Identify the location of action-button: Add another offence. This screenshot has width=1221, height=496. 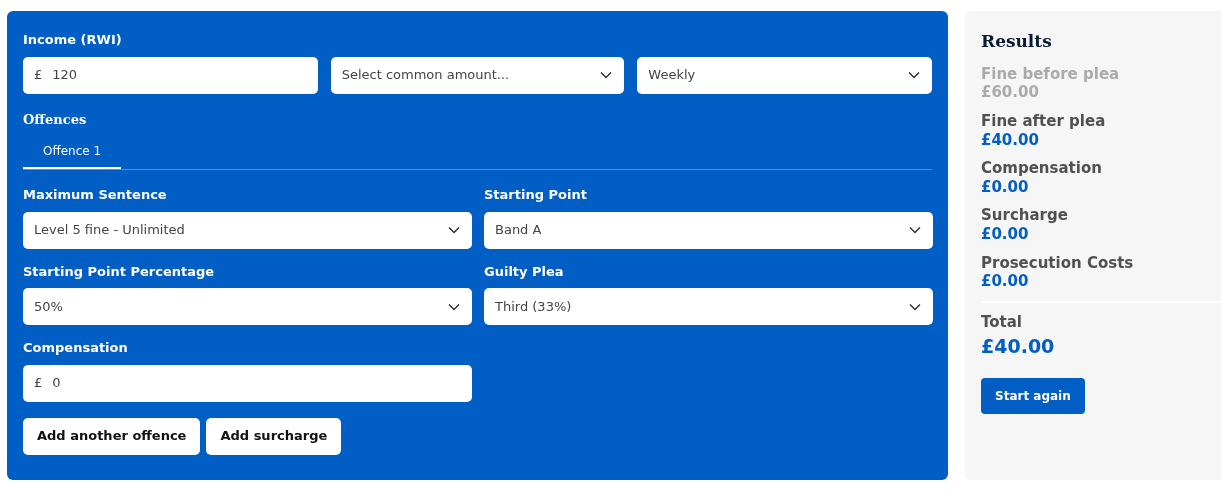
(112, 436).